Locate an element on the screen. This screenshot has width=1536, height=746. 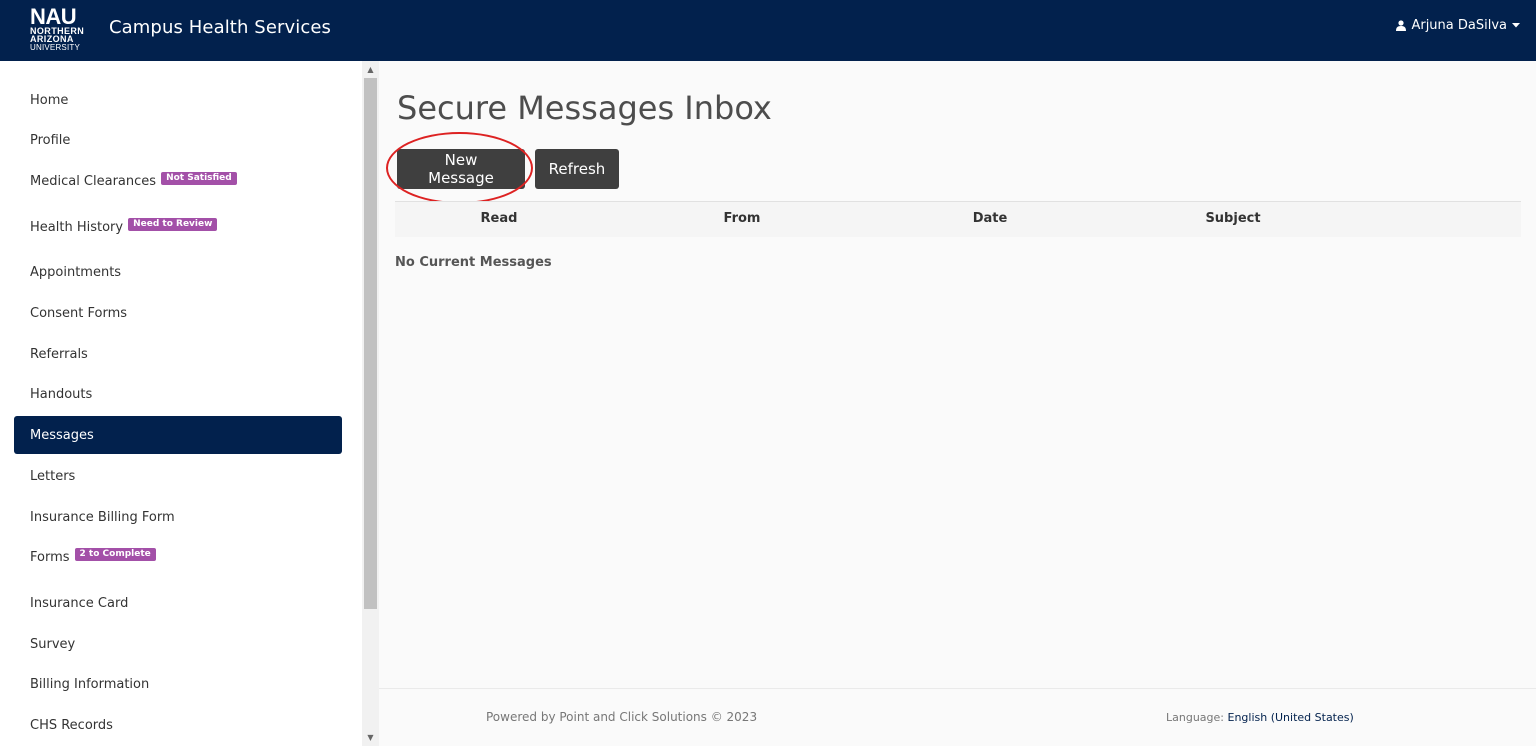
user-name: Arjuna DaSilva is located at coordinates (1459, 25).